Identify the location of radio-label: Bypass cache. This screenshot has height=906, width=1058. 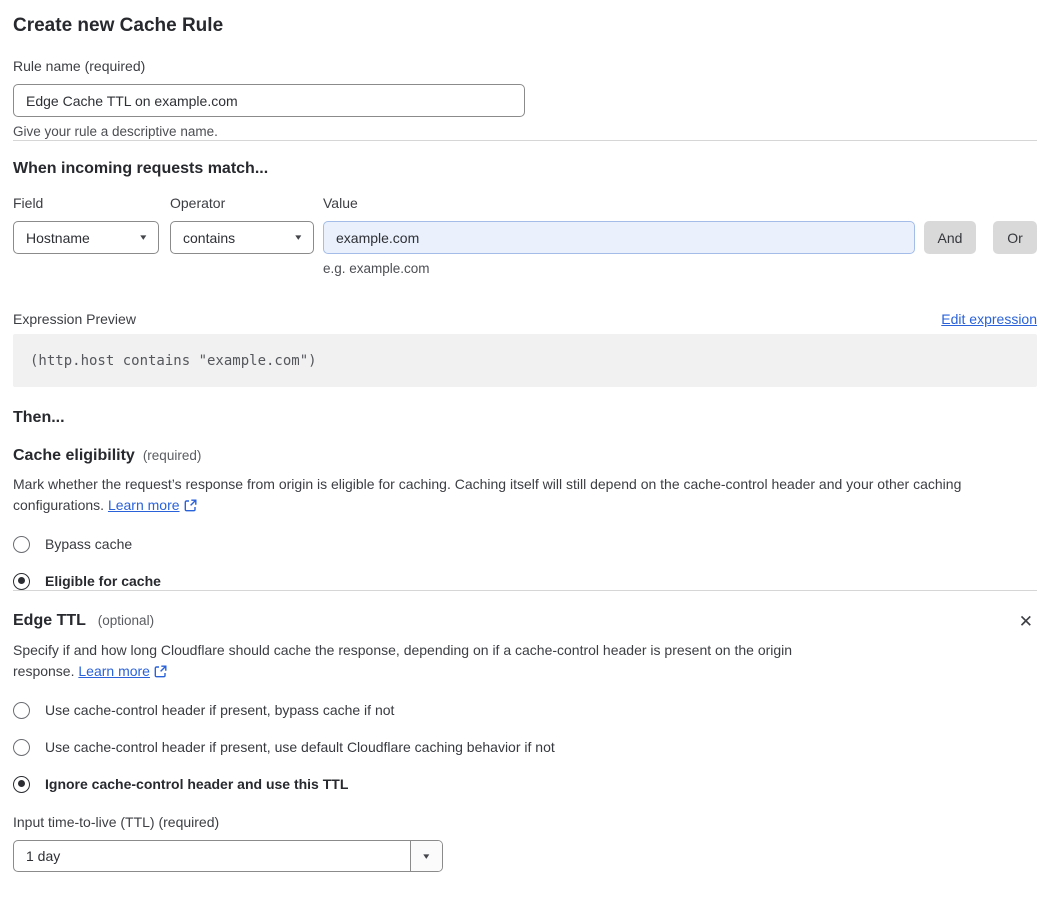
(89, 544).